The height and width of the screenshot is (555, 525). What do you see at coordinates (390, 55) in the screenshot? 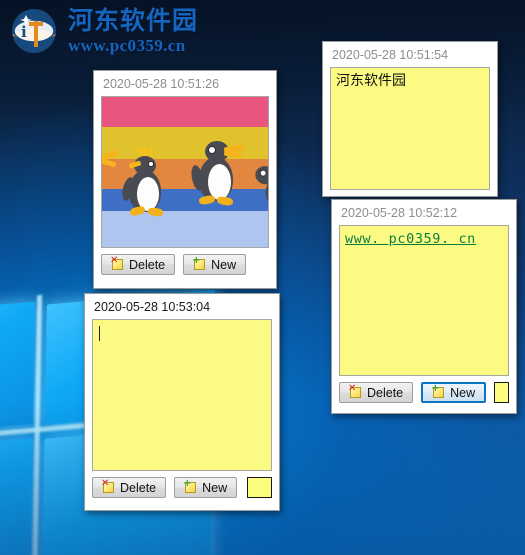
I see `note-timestamp: 2020-05-28 10:51:54` at bounding box center [390, 55].